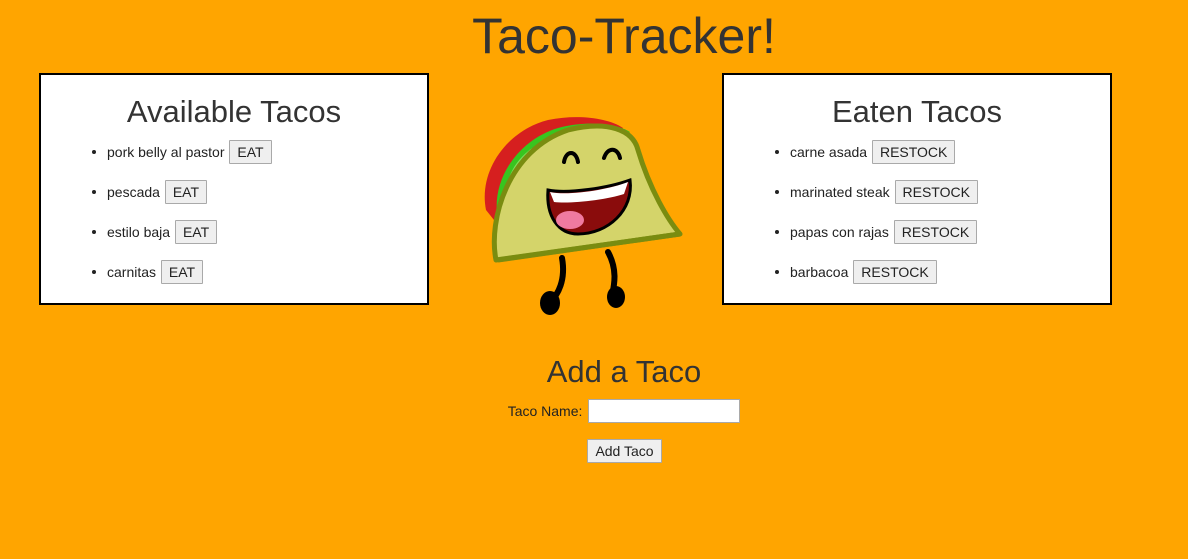  What do you see at coordinates (950, 279) in the screenshot?
I see `list-item: barbacoa RESTOCK` at bounding box center [950, 279].